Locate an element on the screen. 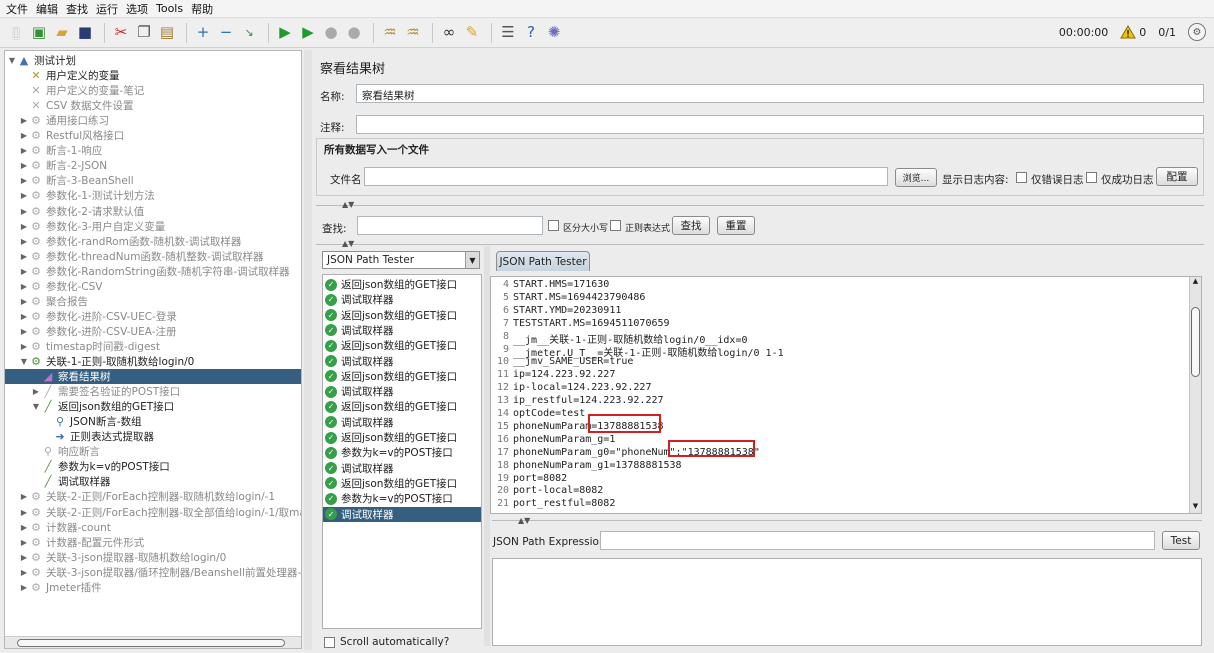 Image resolution: width=1214 pixels, height=653 pixels. json-path-result-area is located at coordinates (847, 602).